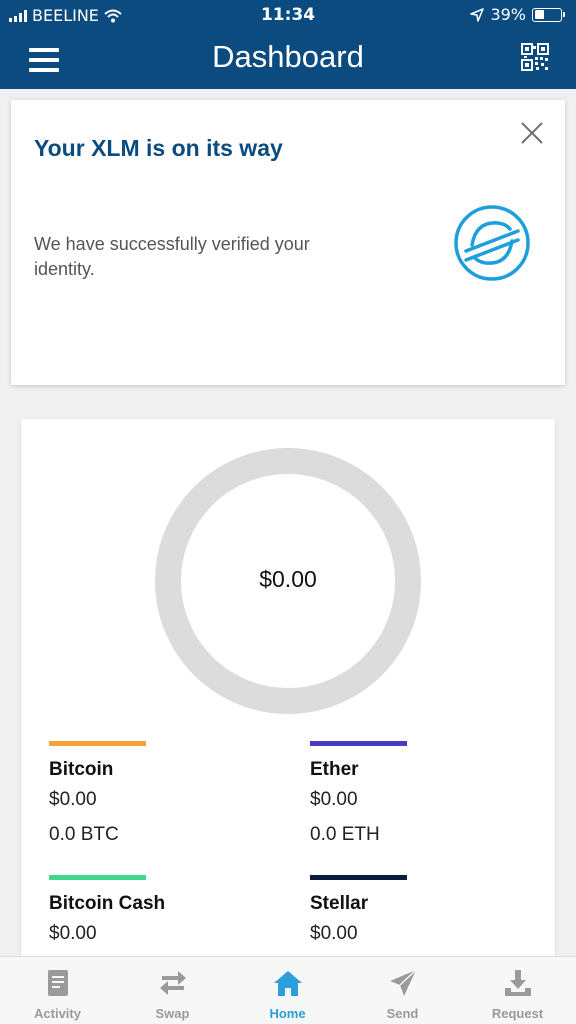 Image resolution: width=576 pixels, height=1024 pixels. I want to click on asset-name: Bitcoin, so click(81, 769).